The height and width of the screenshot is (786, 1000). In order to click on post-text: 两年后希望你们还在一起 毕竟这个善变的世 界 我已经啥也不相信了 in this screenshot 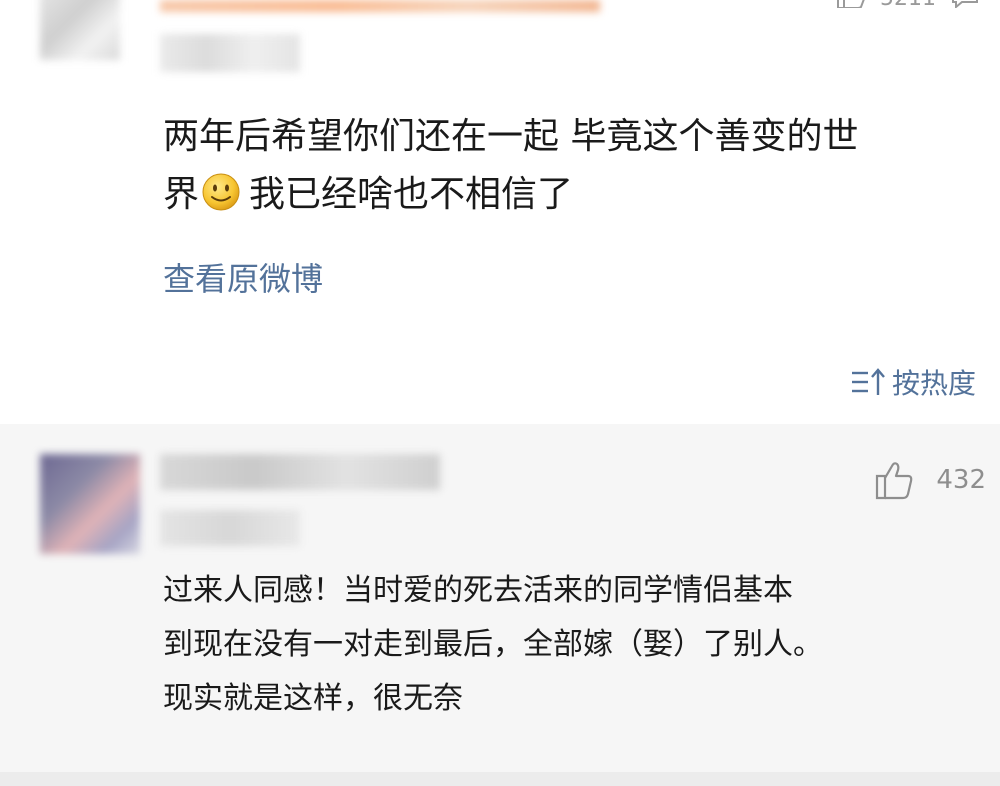, I will do `click(573, 166)`.